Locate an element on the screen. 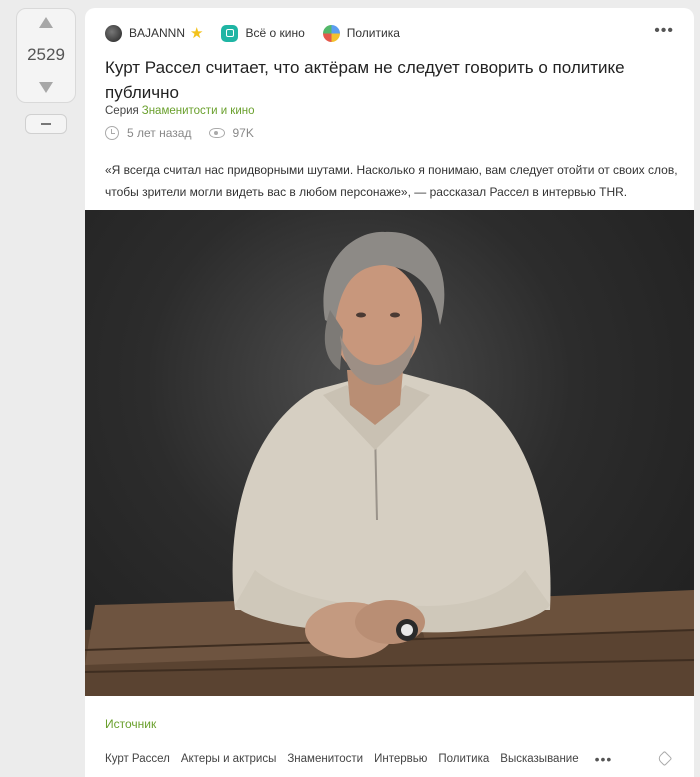 Image resolution: width=700 pixels, height=777 pixels. post-meta: BAJANNN ★ Всё о кино Политика ••• is located at coordinates (389, 33).